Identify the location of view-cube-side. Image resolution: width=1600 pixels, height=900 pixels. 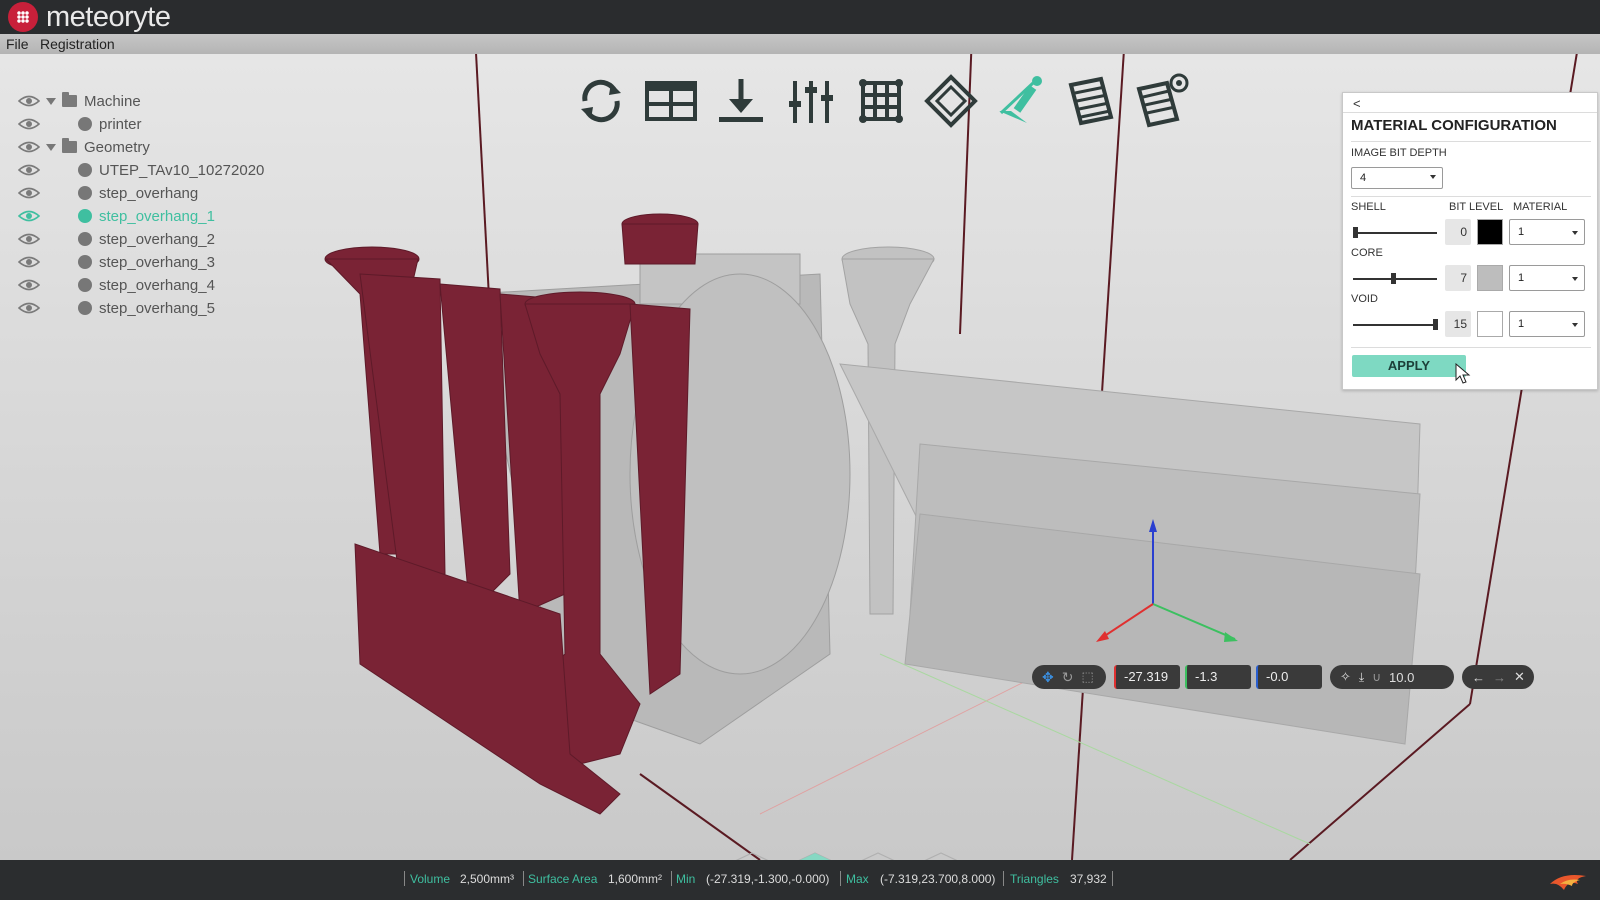
(878, 856).